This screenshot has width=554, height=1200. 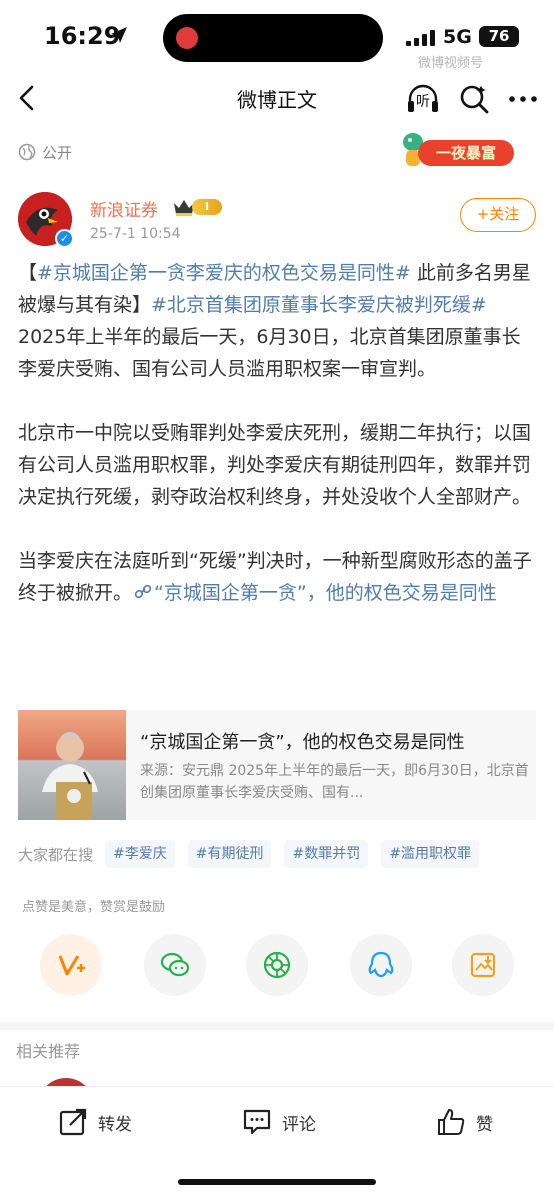 I want to click on vip-level-badge: I, so click(x=197, y=207).